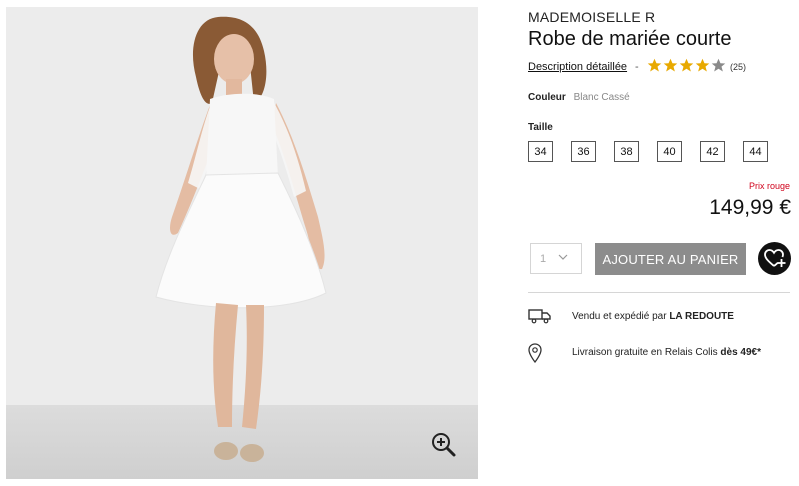 The width and height of the screenshot is (799, 486). What do you see at coordinates (755, 151) in the screenshot?
I see `size-option: 44` at bounding box center [755, 151].